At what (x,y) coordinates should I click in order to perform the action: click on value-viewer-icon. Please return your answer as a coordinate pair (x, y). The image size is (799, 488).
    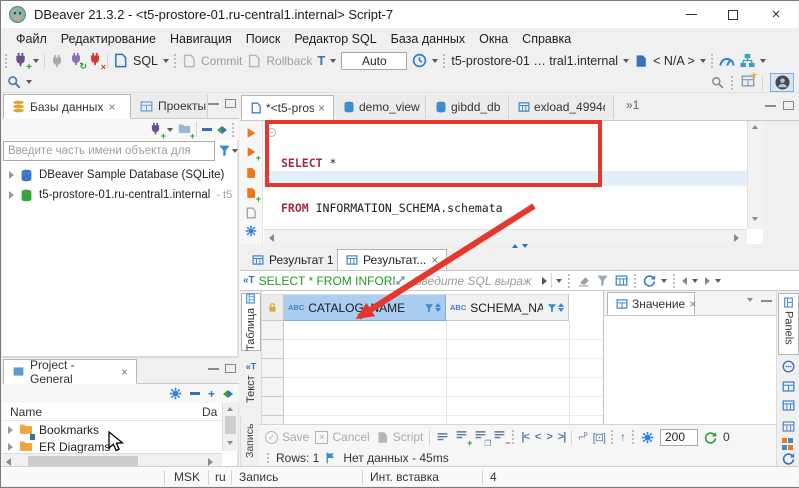
    Looking at the image, I should click on (788, 366).